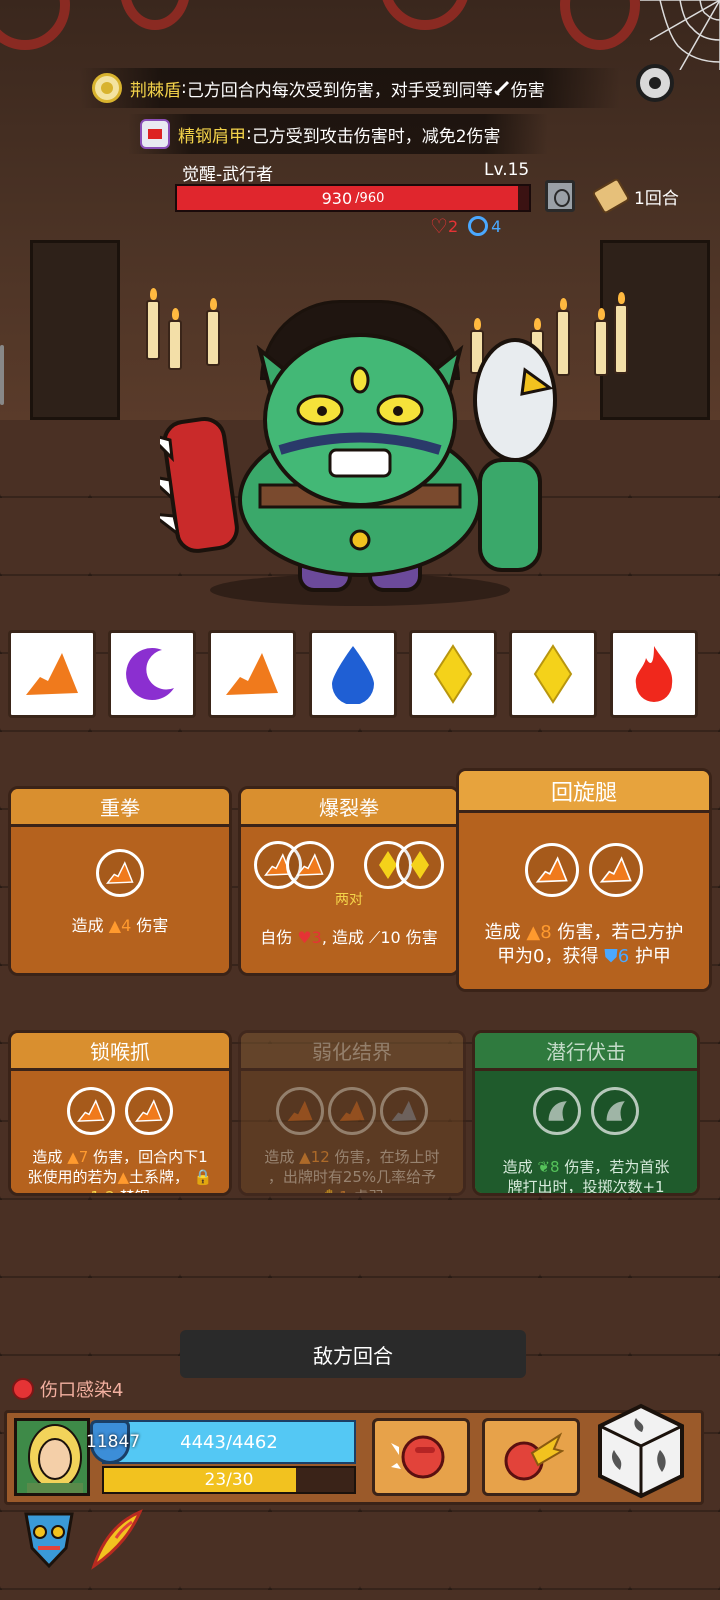 The width and height of the screenshot is (720, 1600). What do you see at coordinates (527, 90) in the screenshot?
I see `effect-description-tail: 伤害` at bounding box center [527, 90].